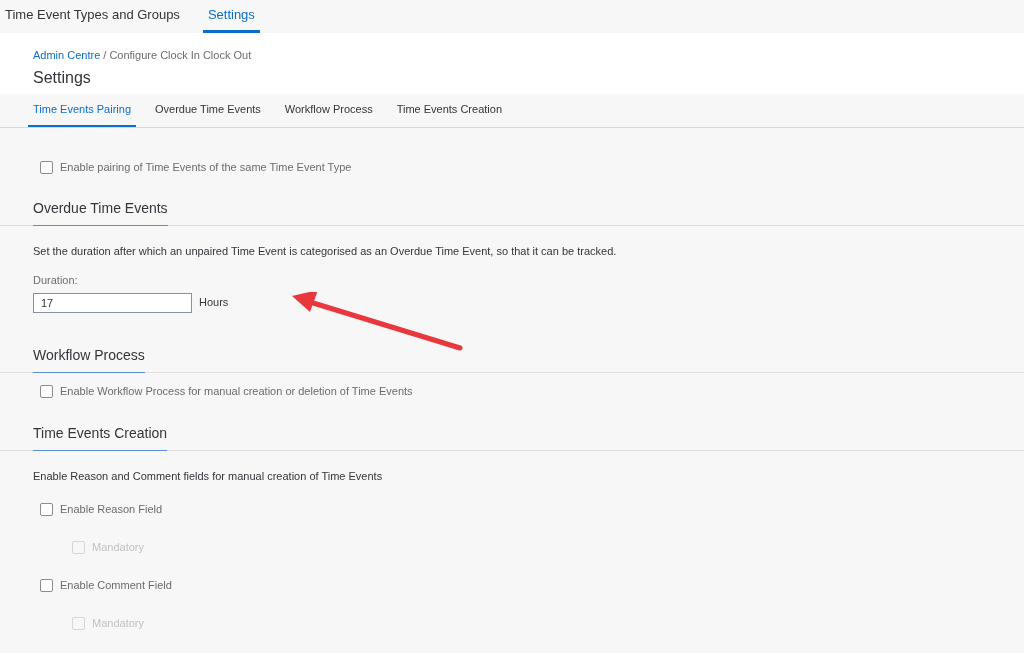 This screenshot has height=653, width=1024. What do you see at coordinates (111, 510) in the screenshot?
I see `checkbox-label: Enable Reason Field` at bounding box center [111, 510].